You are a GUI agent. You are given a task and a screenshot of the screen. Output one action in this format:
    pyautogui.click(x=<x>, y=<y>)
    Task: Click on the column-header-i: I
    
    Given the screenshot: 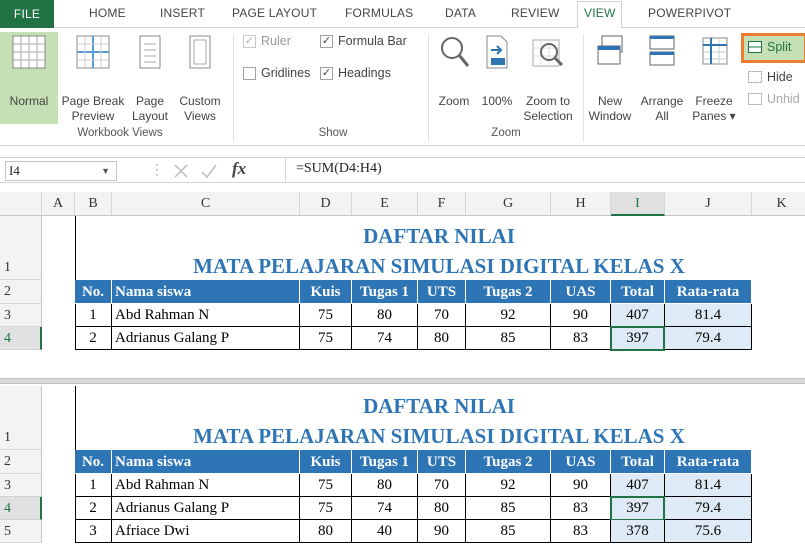 What is the action you would take?
    pyautogui.click(x=638, y=204)
    